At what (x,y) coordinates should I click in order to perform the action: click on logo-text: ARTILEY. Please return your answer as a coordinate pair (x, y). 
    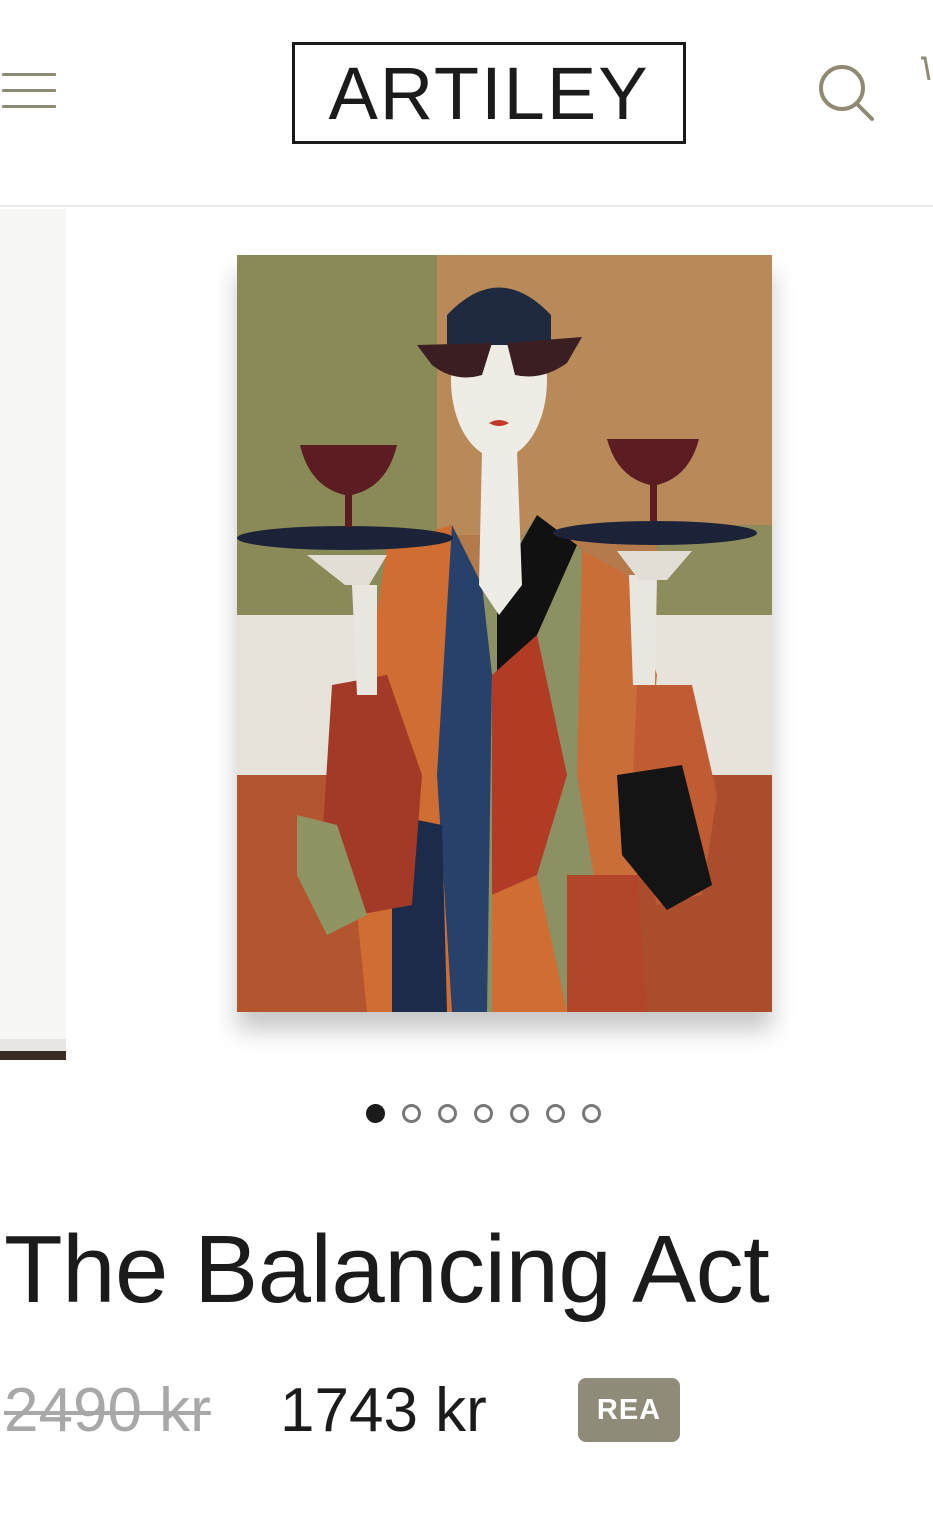
    Looking at the image, I should click on (489, 93).